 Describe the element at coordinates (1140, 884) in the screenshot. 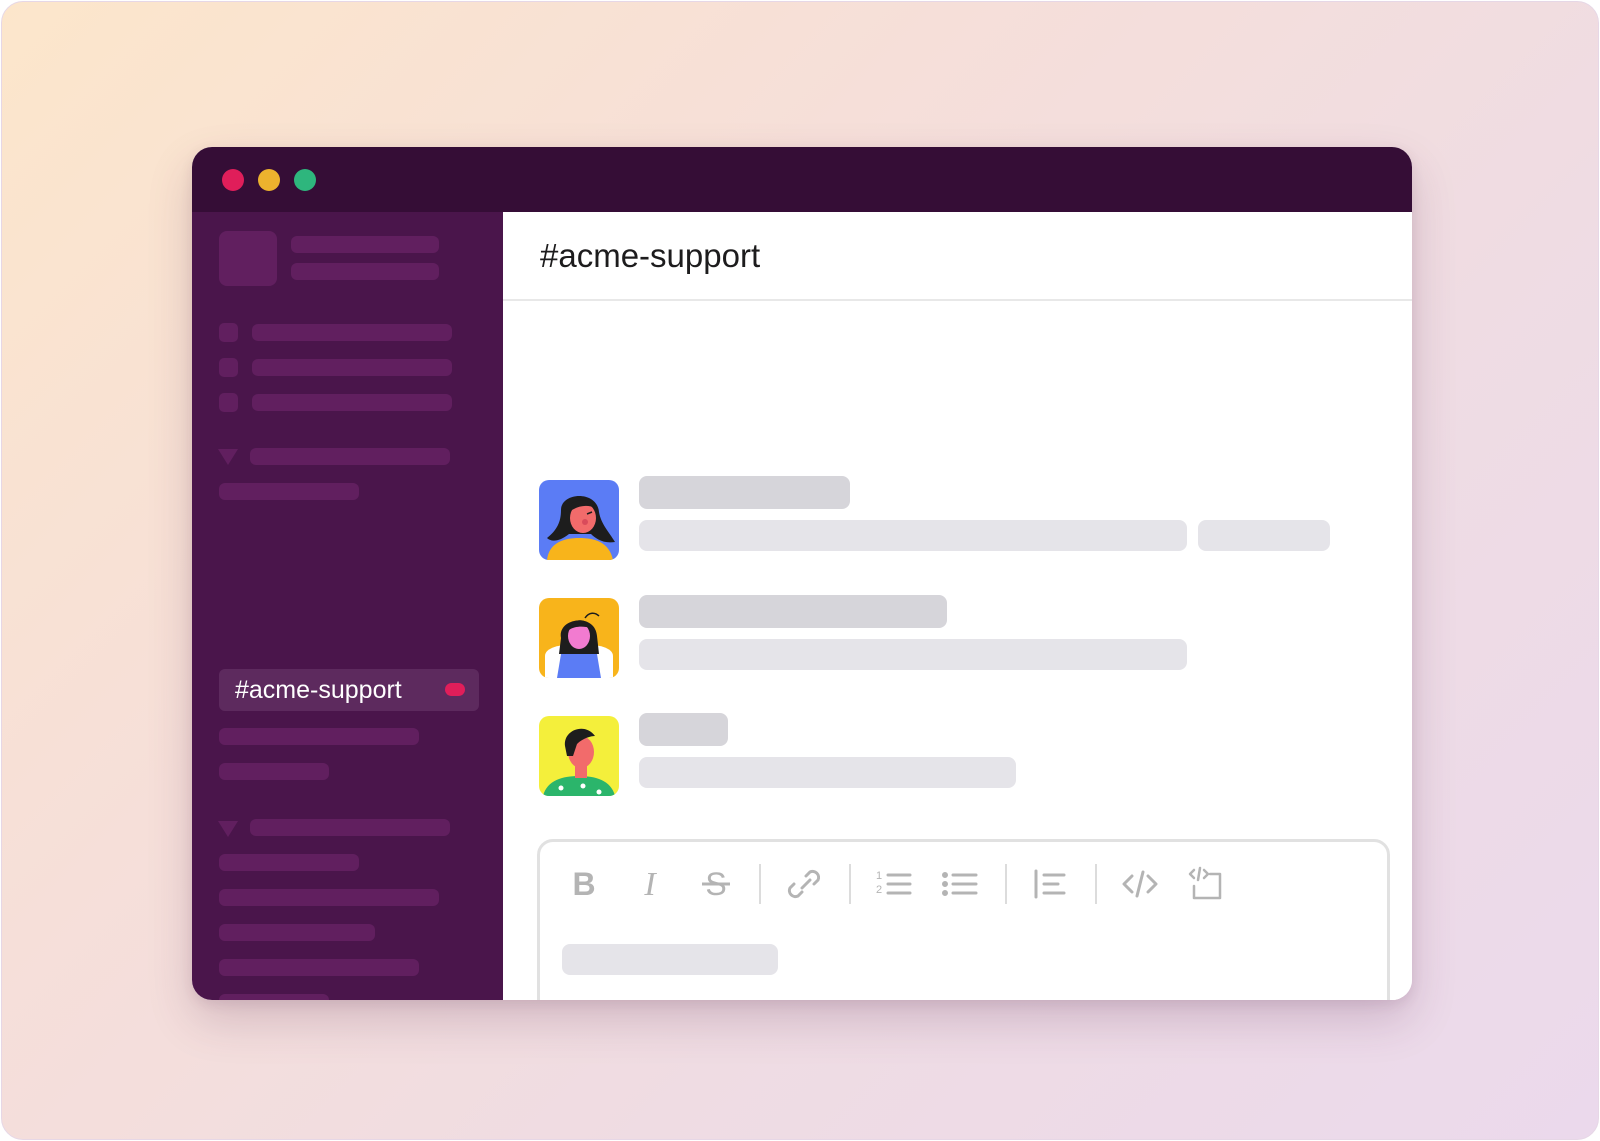

I see `code-icon` at that location.